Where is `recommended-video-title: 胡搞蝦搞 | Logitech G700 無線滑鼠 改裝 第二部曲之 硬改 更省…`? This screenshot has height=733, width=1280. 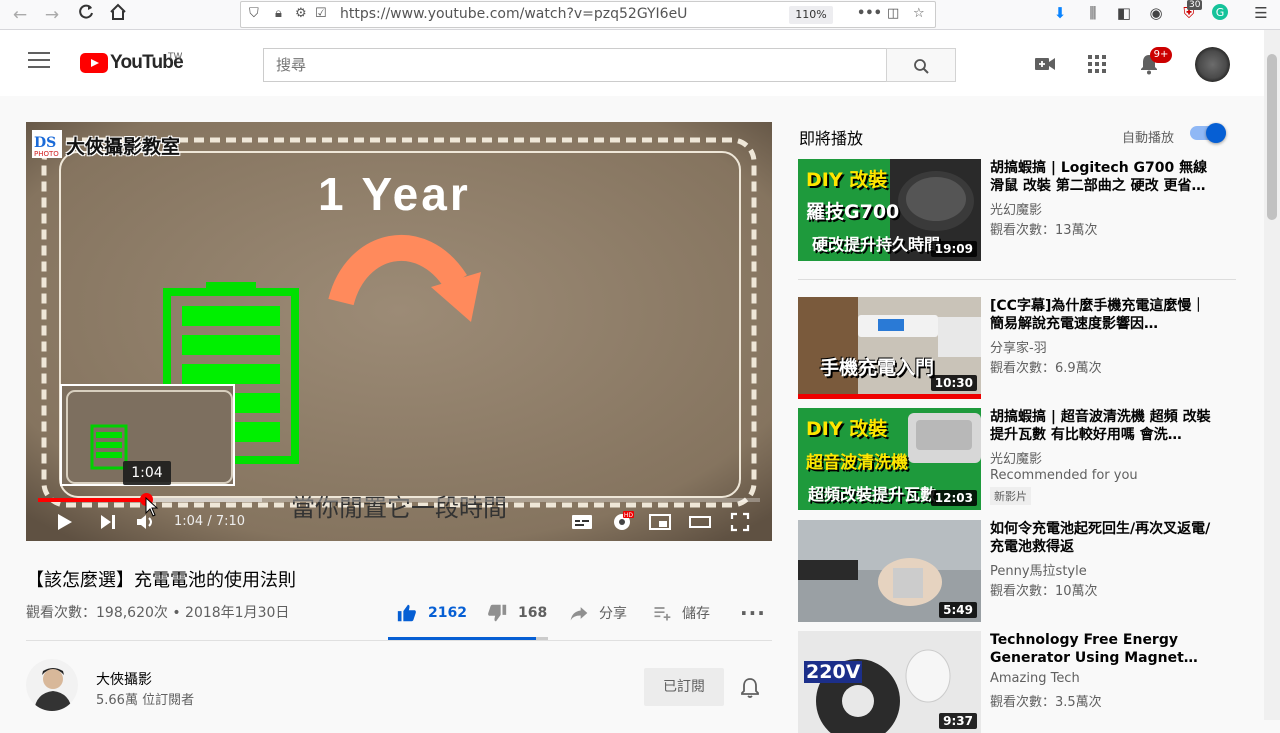
recommended-video-title: 胡搞蝦搞 | Logitech G700 無線滑鼠 改裝 第二部曲之 硬改 更省… is located at coordinates (1102, 177).